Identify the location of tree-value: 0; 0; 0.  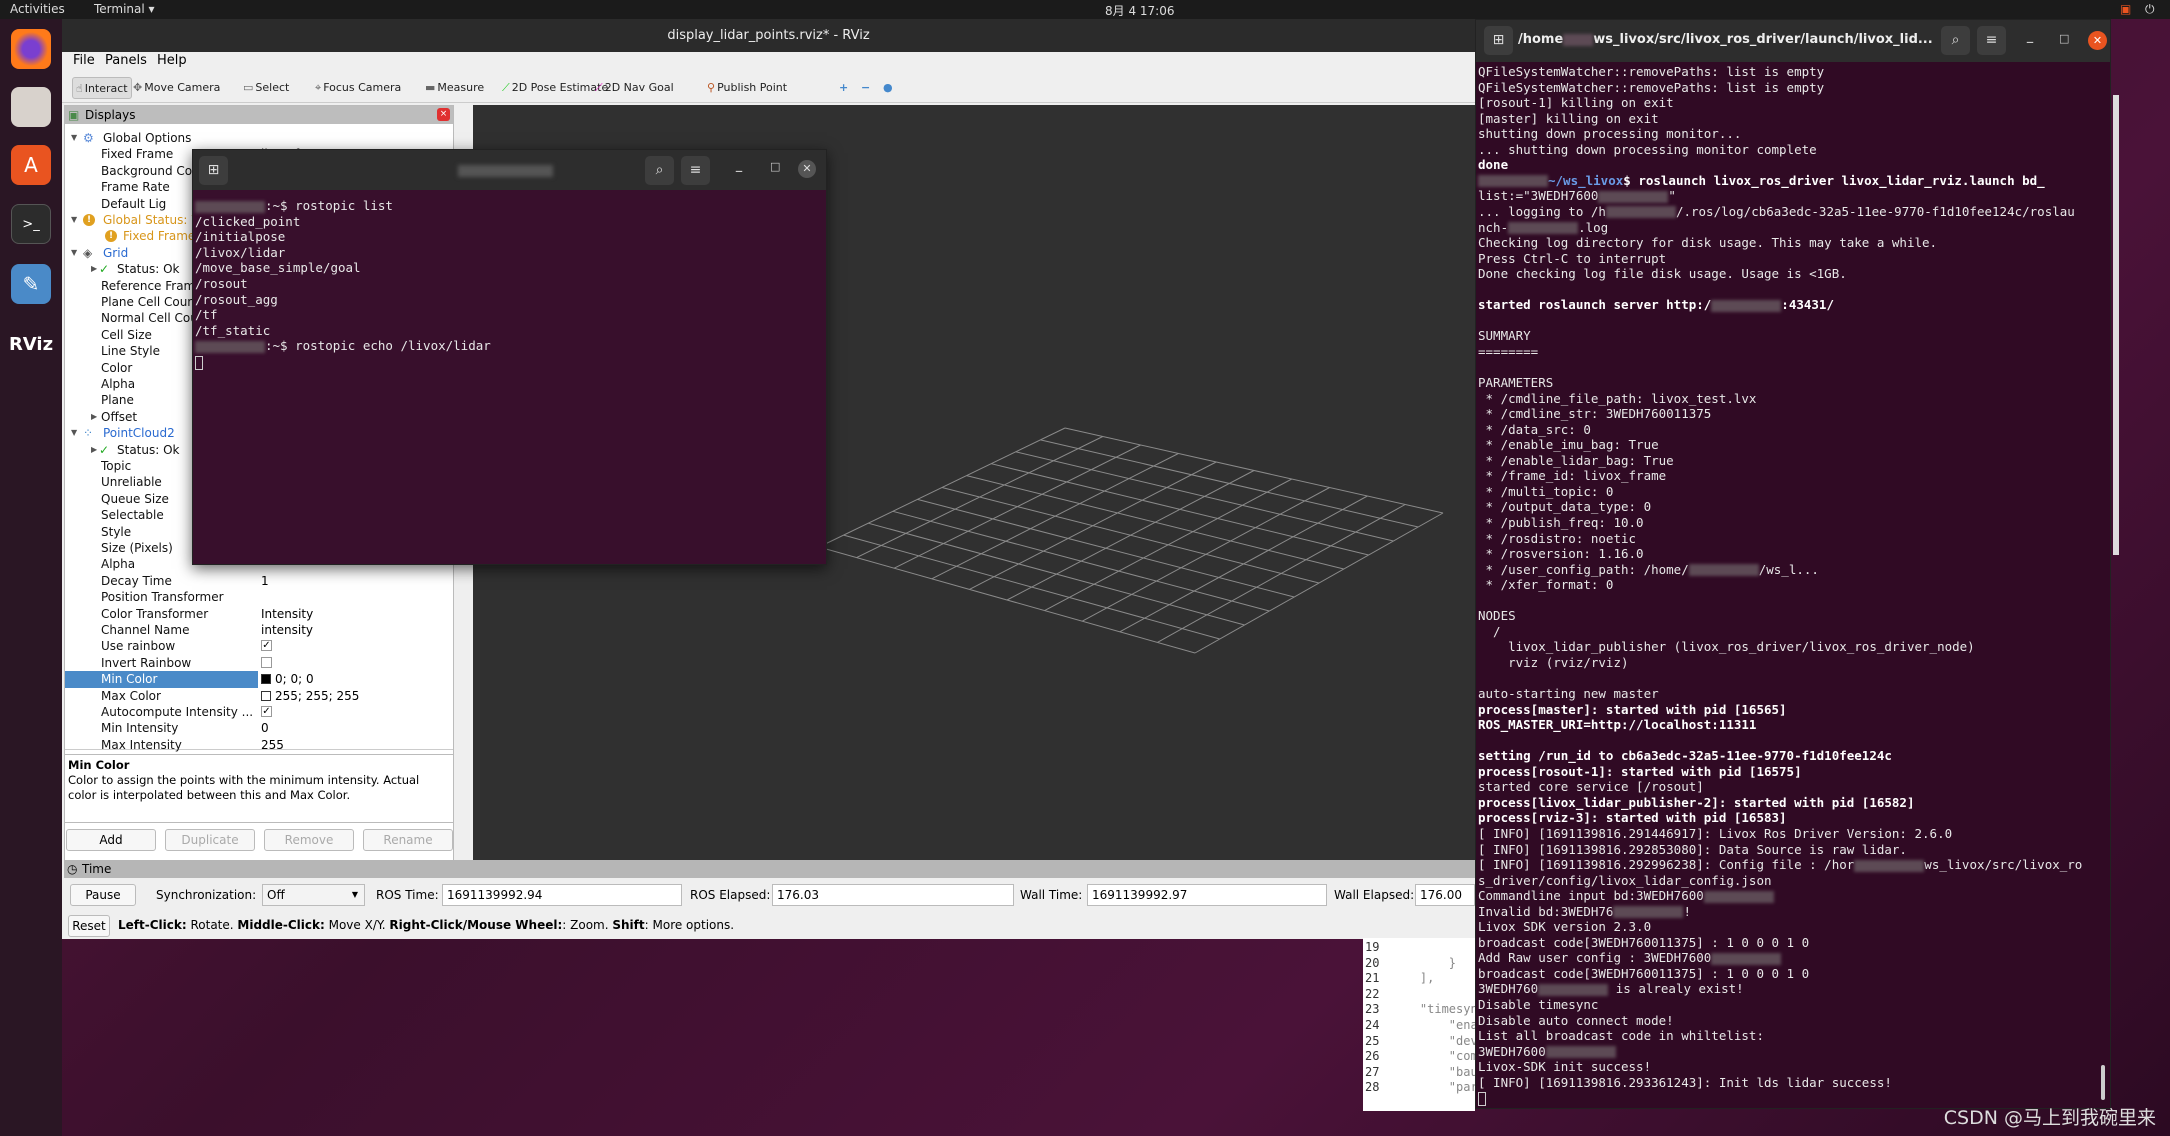
(287, 679).